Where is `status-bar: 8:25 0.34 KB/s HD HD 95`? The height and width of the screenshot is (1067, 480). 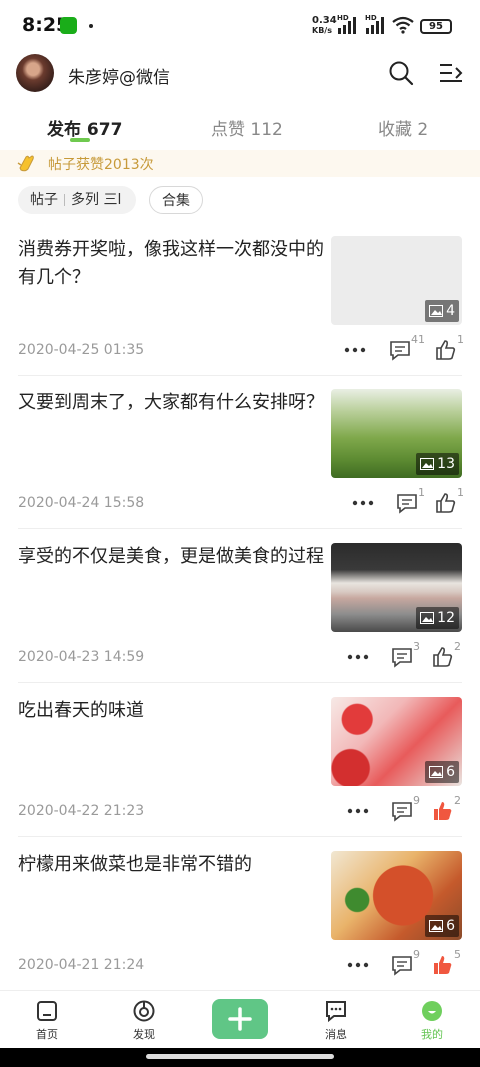
status-bar: 8:25 0.34 KB/s HD HD 95 is located at coordinates (240, 26).